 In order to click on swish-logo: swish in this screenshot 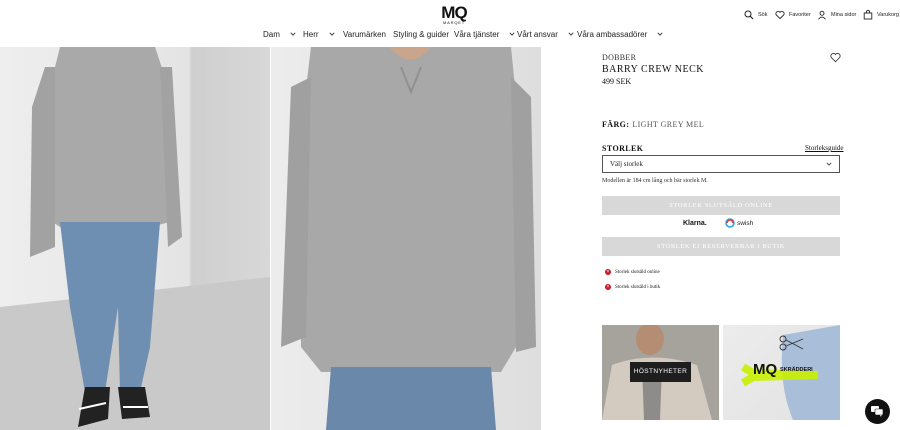, I will do `click(739, 223)`.